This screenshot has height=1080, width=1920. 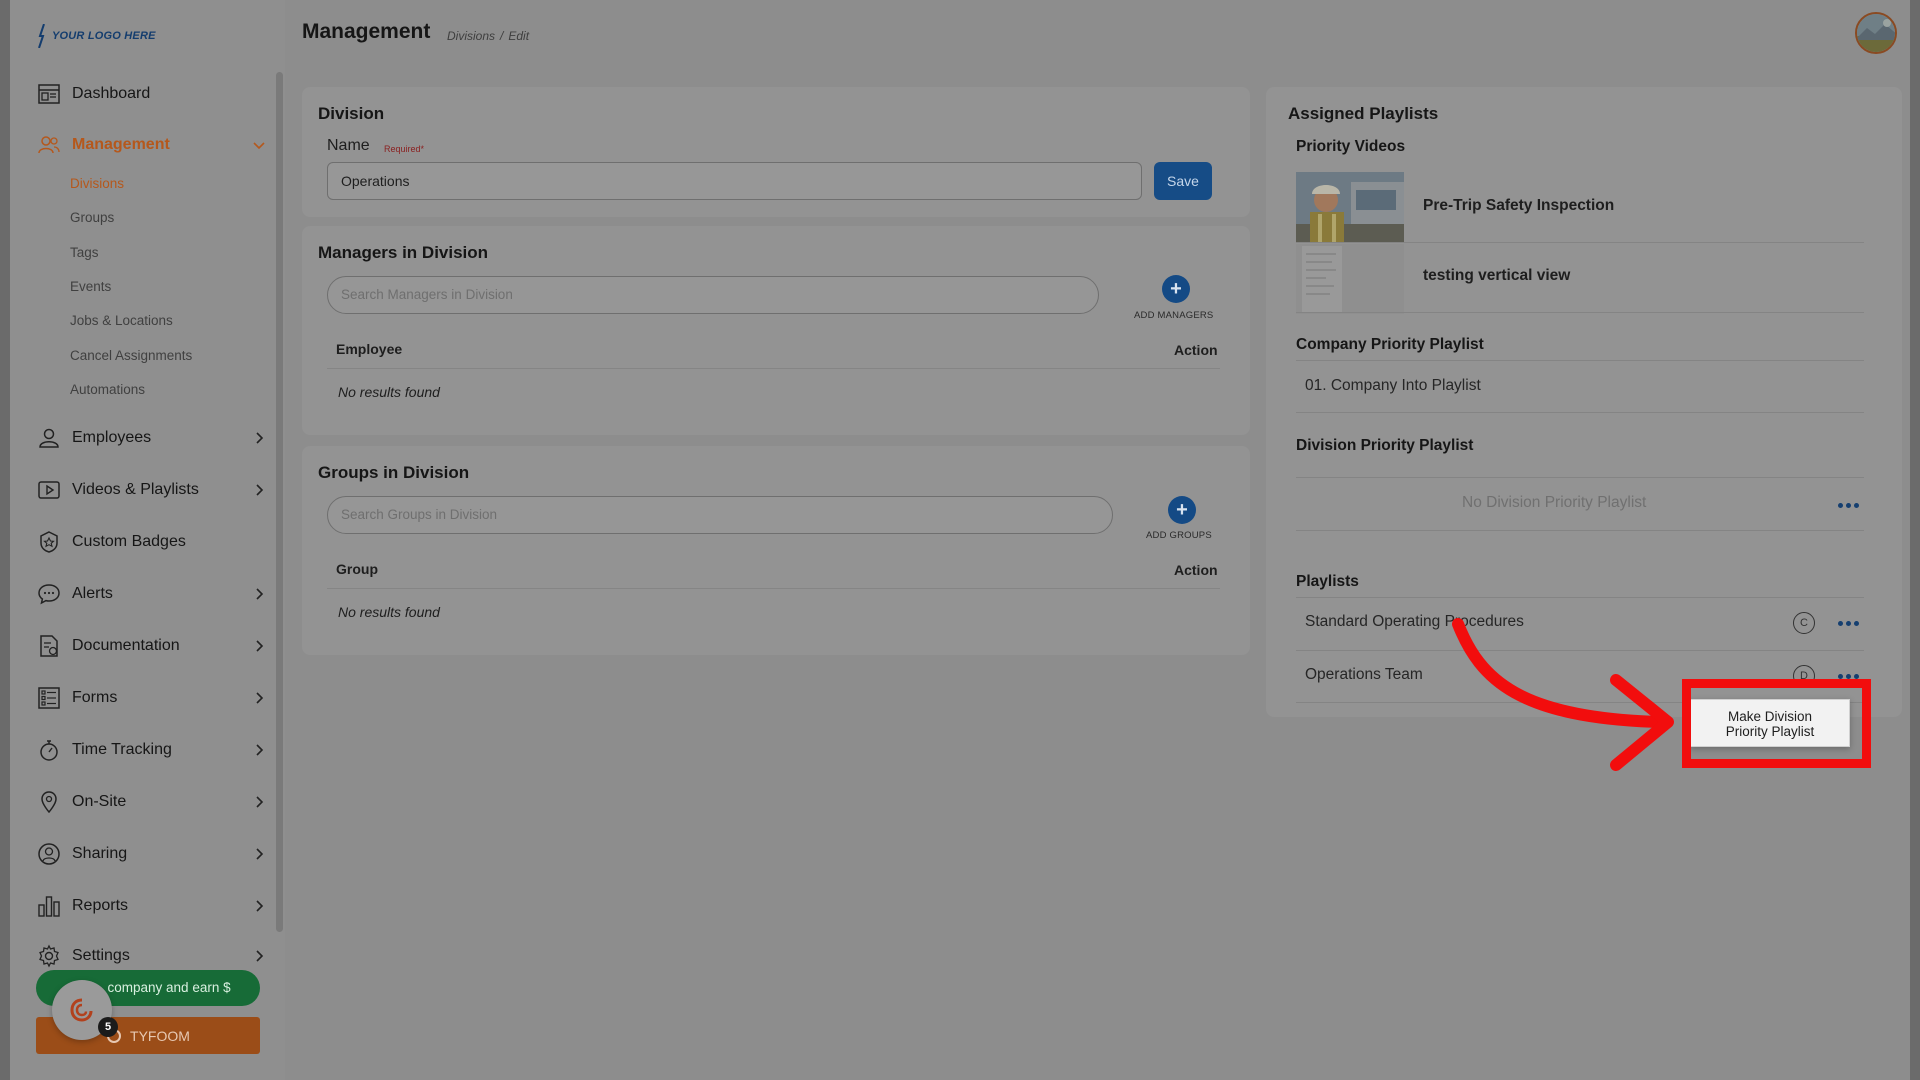 What do you see at coordinates (1393, 386) in the screenshot?
I see `company-priority-item: 01. Company Into Playlist` at bounding box center [1393, 386].